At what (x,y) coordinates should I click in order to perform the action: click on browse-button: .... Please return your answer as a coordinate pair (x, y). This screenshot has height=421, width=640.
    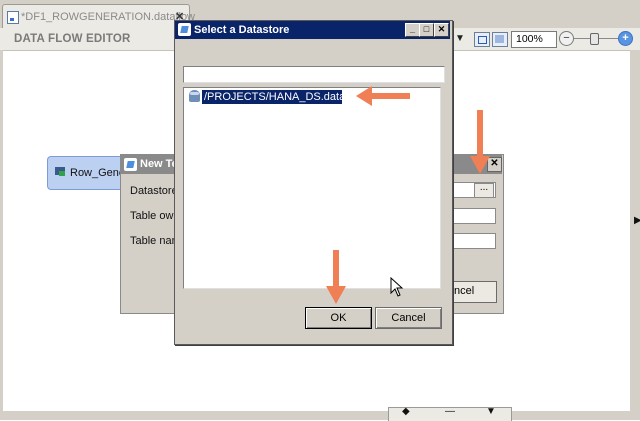
    Looking at the image, I should click on (484, 190).